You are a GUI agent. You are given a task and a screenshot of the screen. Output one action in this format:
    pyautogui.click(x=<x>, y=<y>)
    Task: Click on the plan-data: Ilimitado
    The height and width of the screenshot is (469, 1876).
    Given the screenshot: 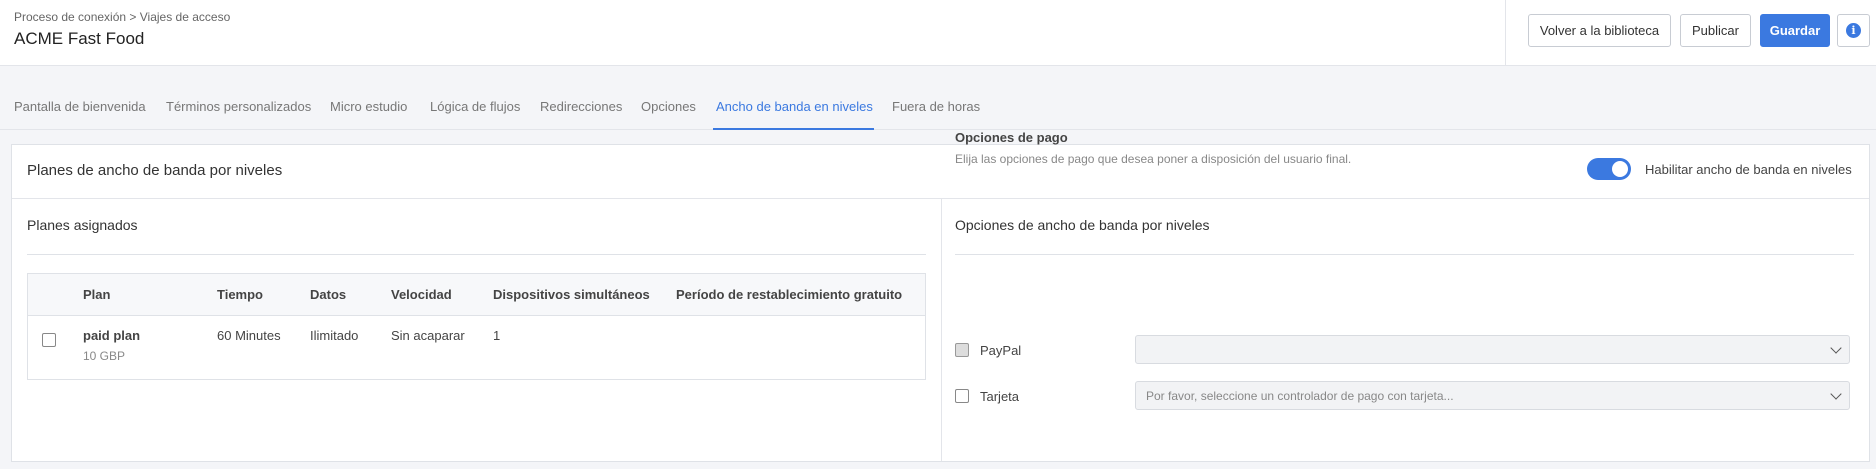 What is the action you would take?
    pyautogui.click(x=334, y=335)
    